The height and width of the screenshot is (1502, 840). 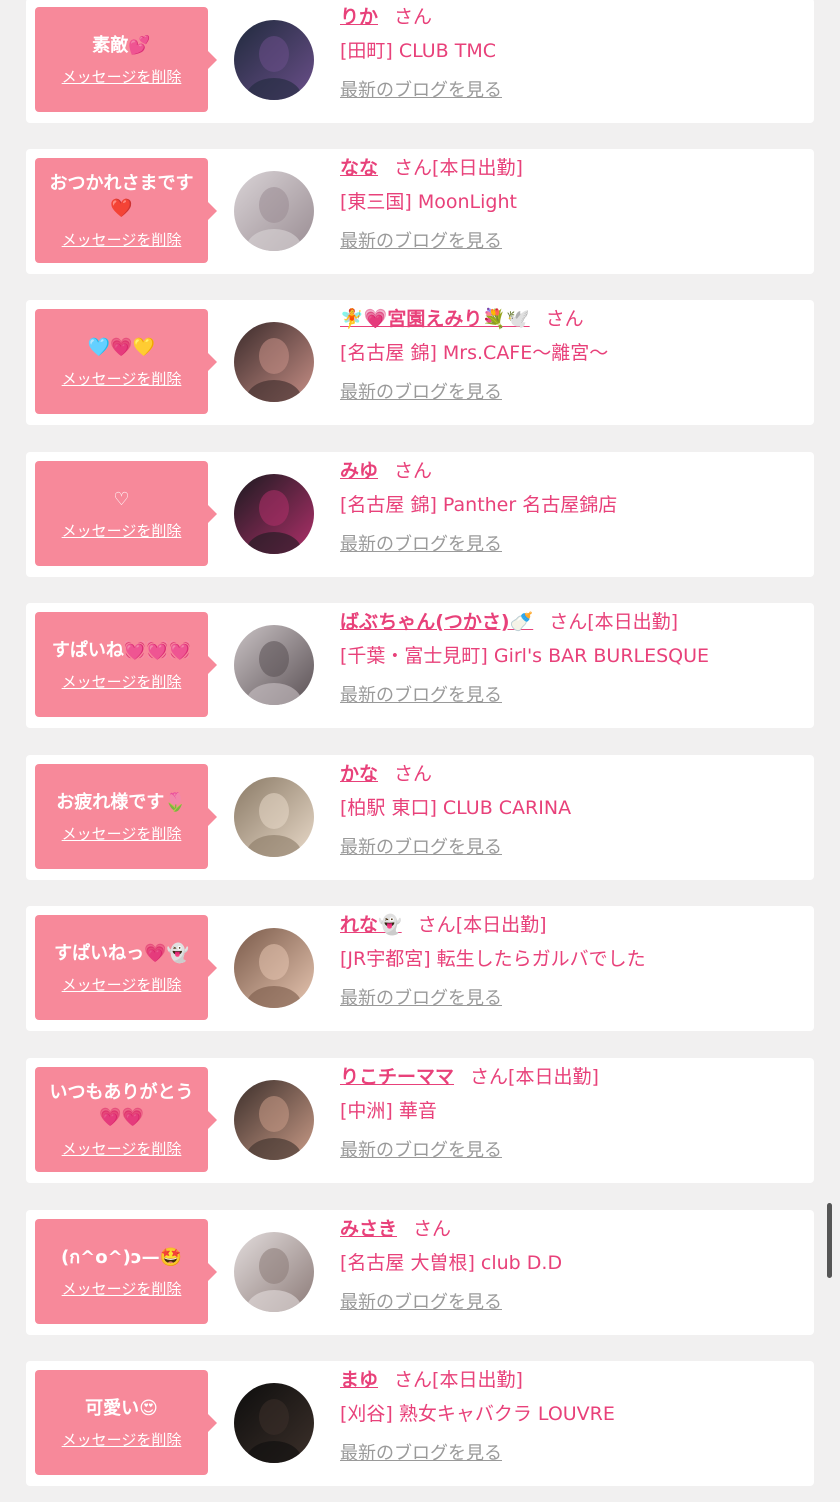 I want to click on shop-name: [千葉・富士見町] Girl's BAR BURLESQUE, so click(x=525, y=656).